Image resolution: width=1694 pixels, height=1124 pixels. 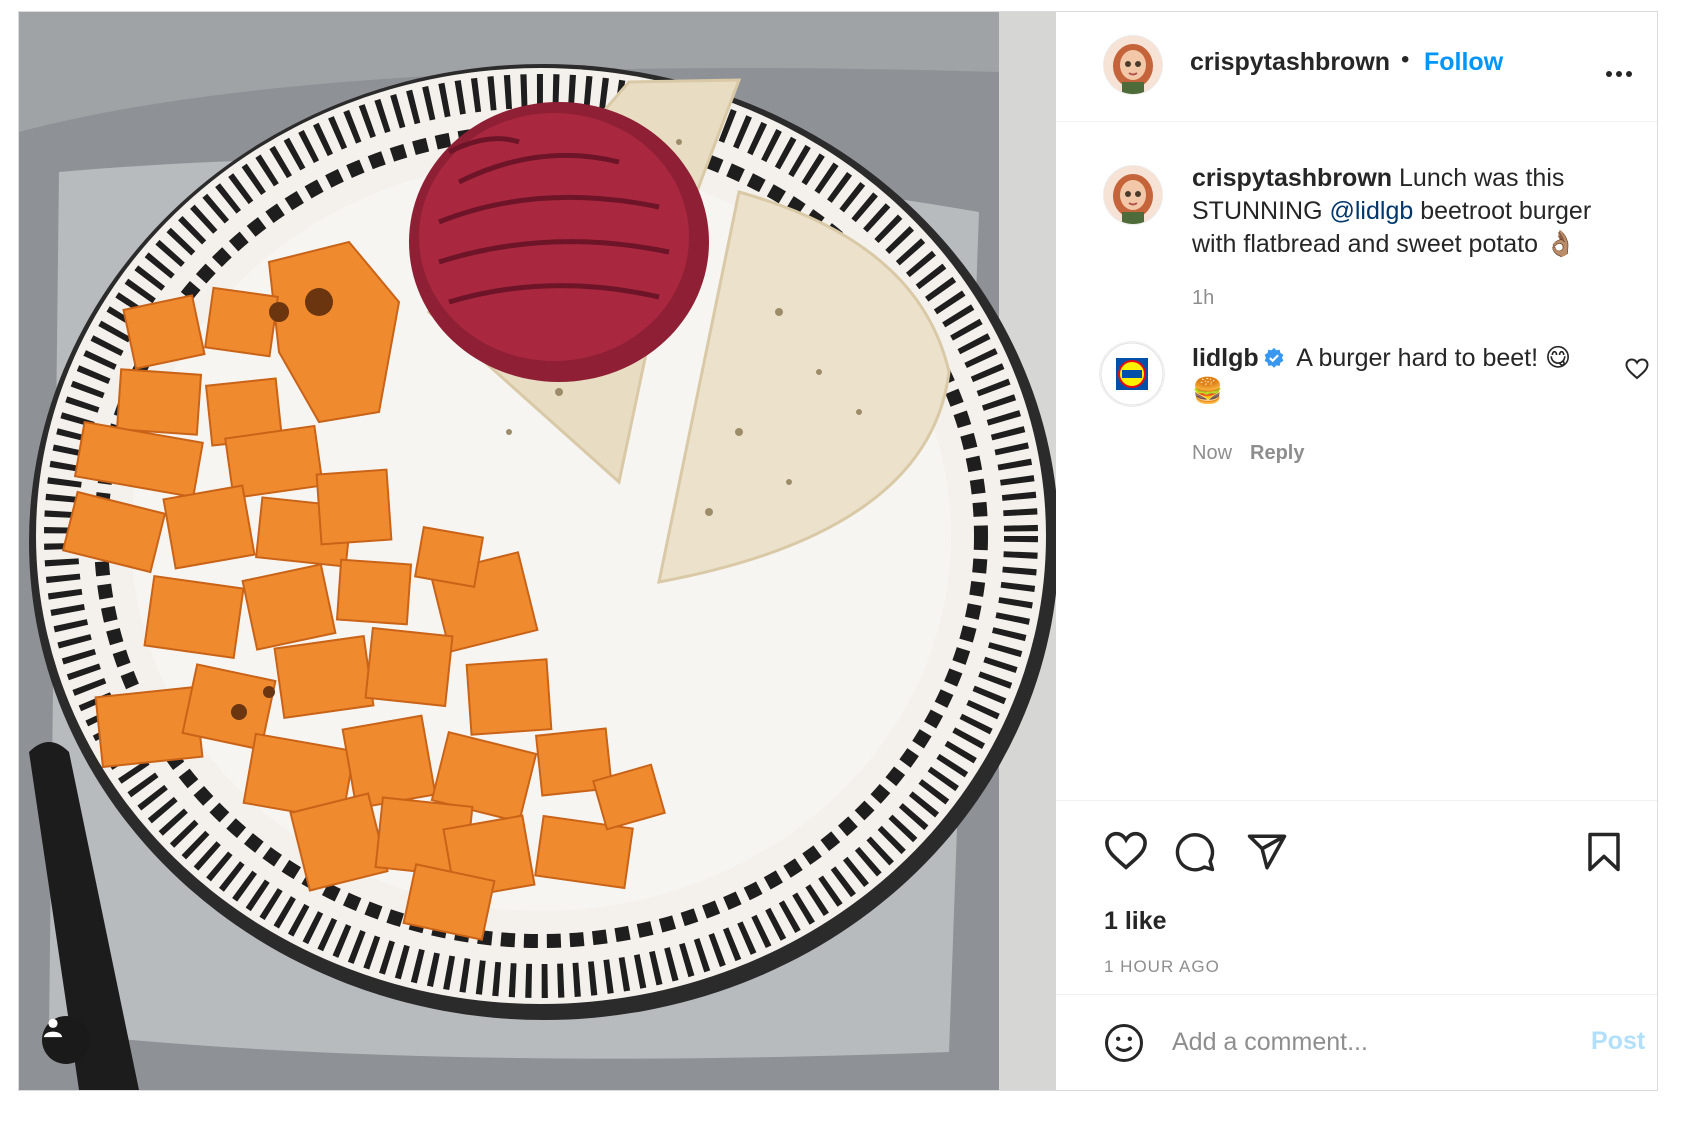 I want to click on comment-avatar-lidl, so click(x=1132, y=374).